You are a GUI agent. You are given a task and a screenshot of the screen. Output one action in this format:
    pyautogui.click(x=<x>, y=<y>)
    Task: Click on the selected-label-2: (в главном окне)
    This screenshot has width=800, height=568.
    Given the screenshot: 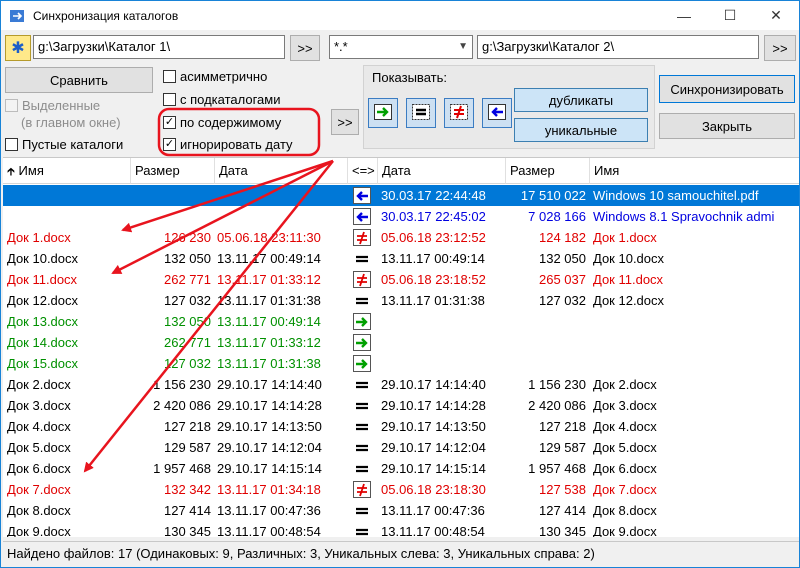 What is the action you would take?
    pyautogui.click(x=71, y=122)
    